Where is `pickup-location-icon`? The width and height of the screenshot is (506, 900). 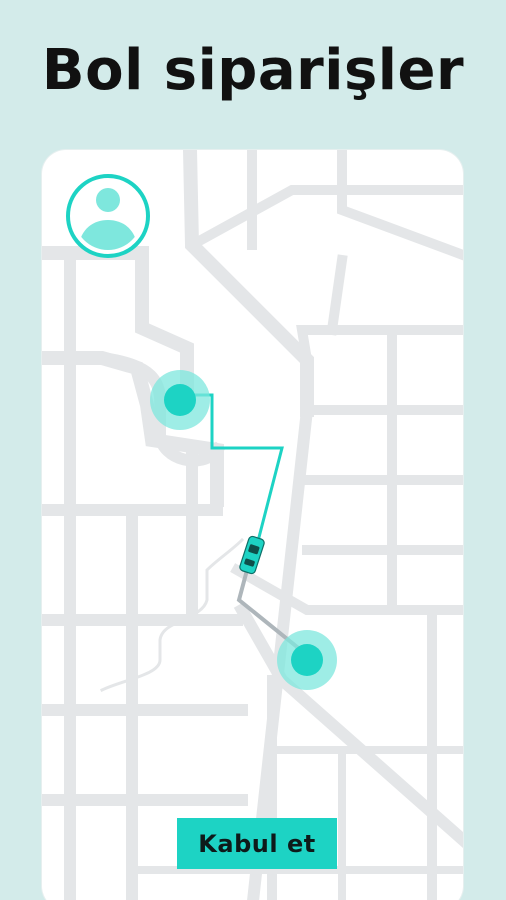
pickup-location-icon is located at coordinates (180, 400).